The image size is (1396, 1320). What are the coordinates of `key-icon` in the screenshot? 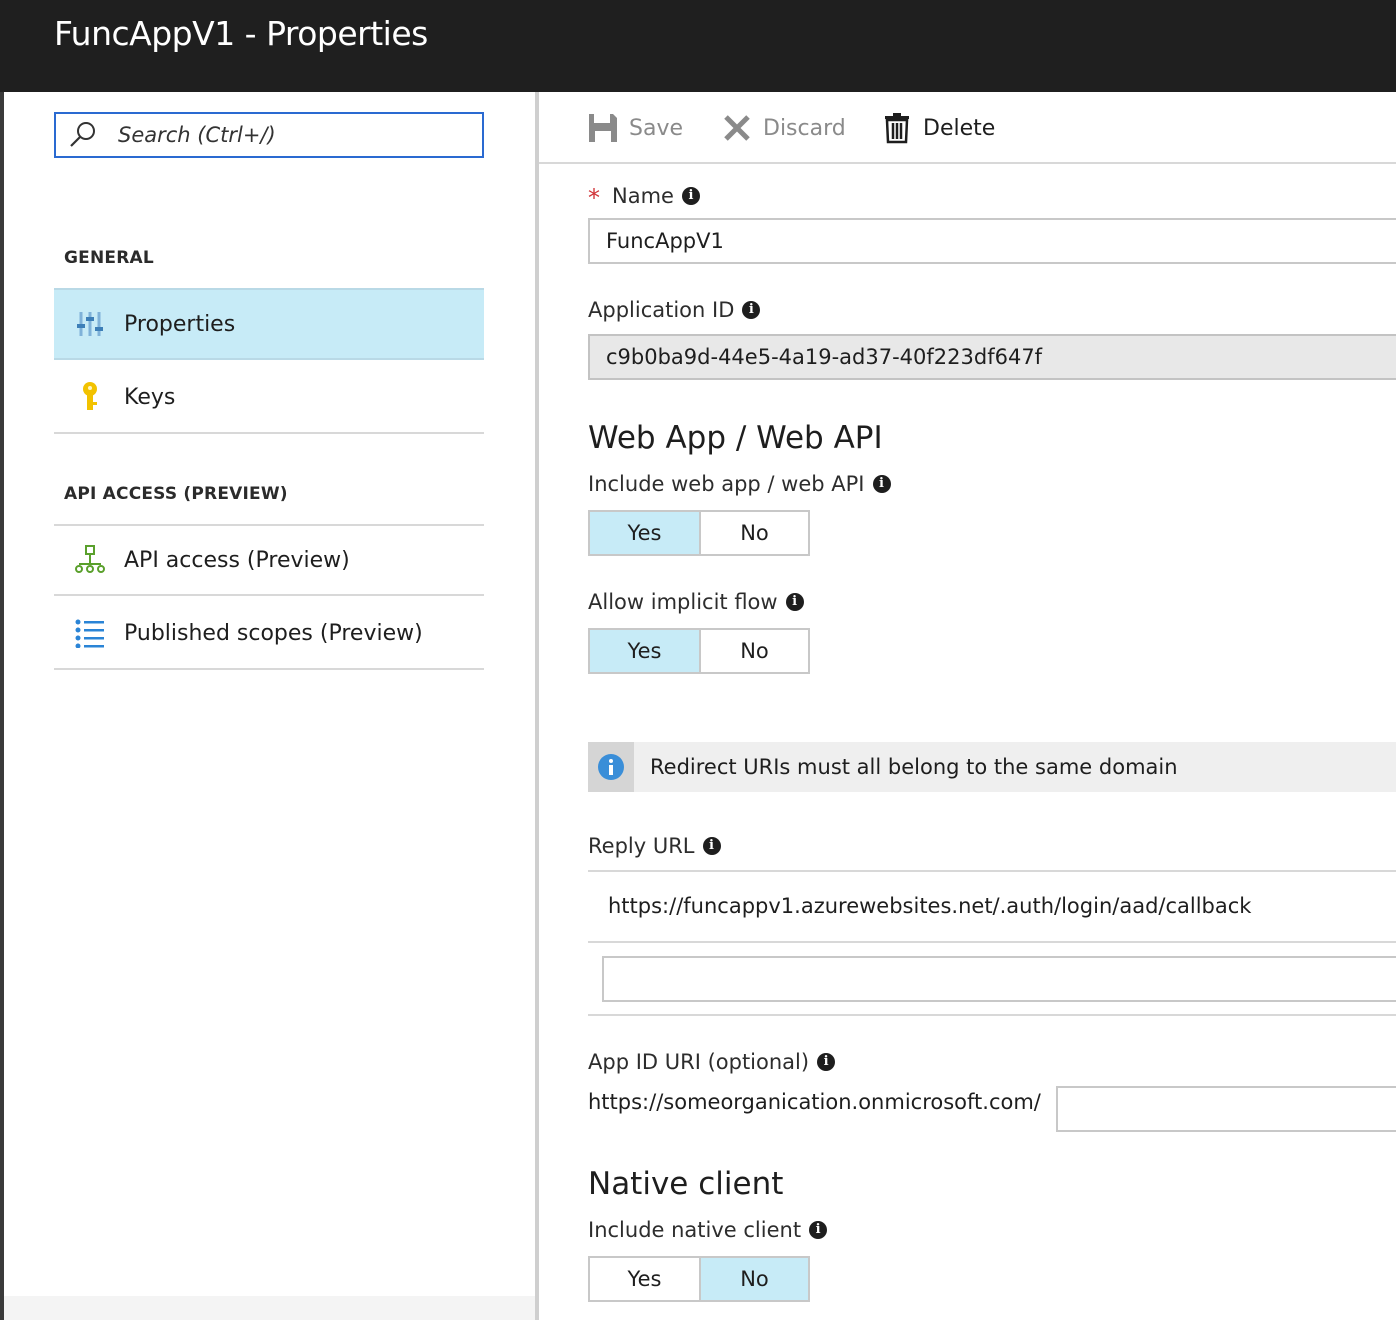 It's located at (90, 397).